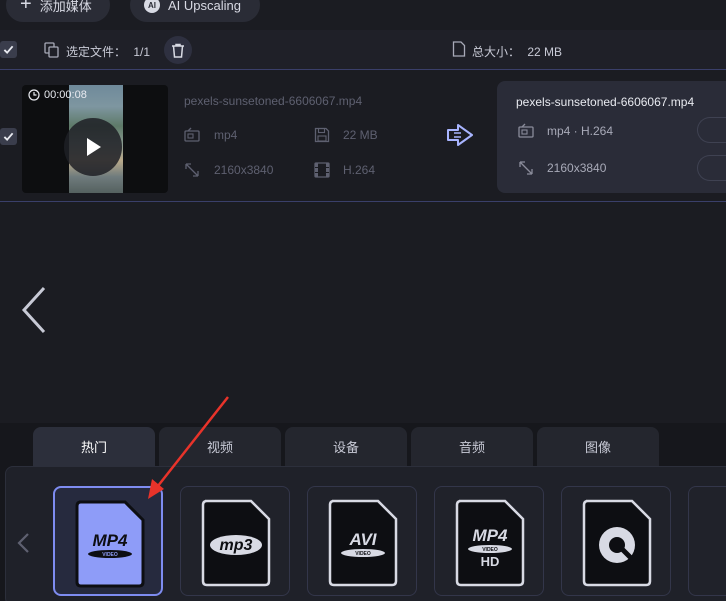  What do you see at coordinates (598, 446) in the screenshot?
I see `tab-image: 图像` at bounding box center [598, 446].